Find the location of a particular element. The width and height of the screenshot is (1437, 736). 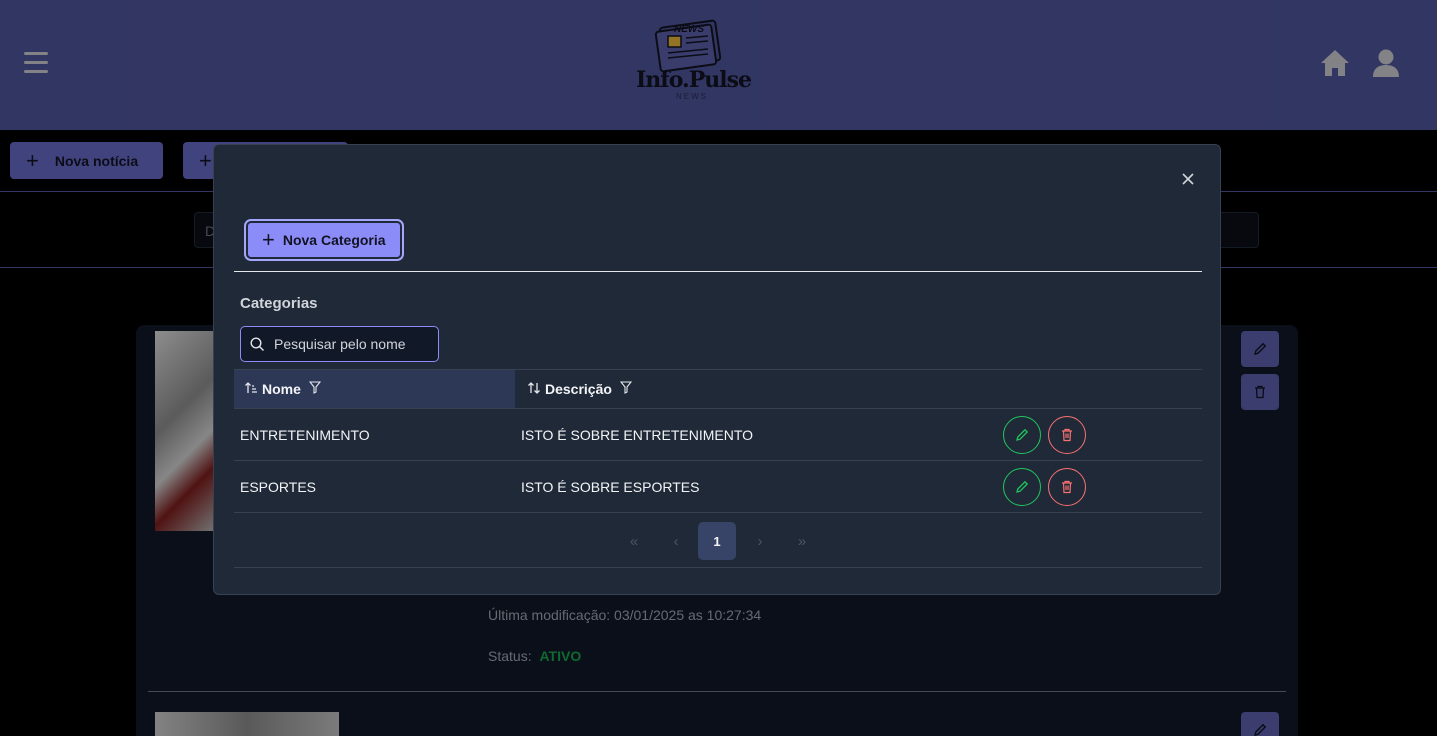

nova-categoria-button: + Nova Categoria is located at coordinates (324, 240).